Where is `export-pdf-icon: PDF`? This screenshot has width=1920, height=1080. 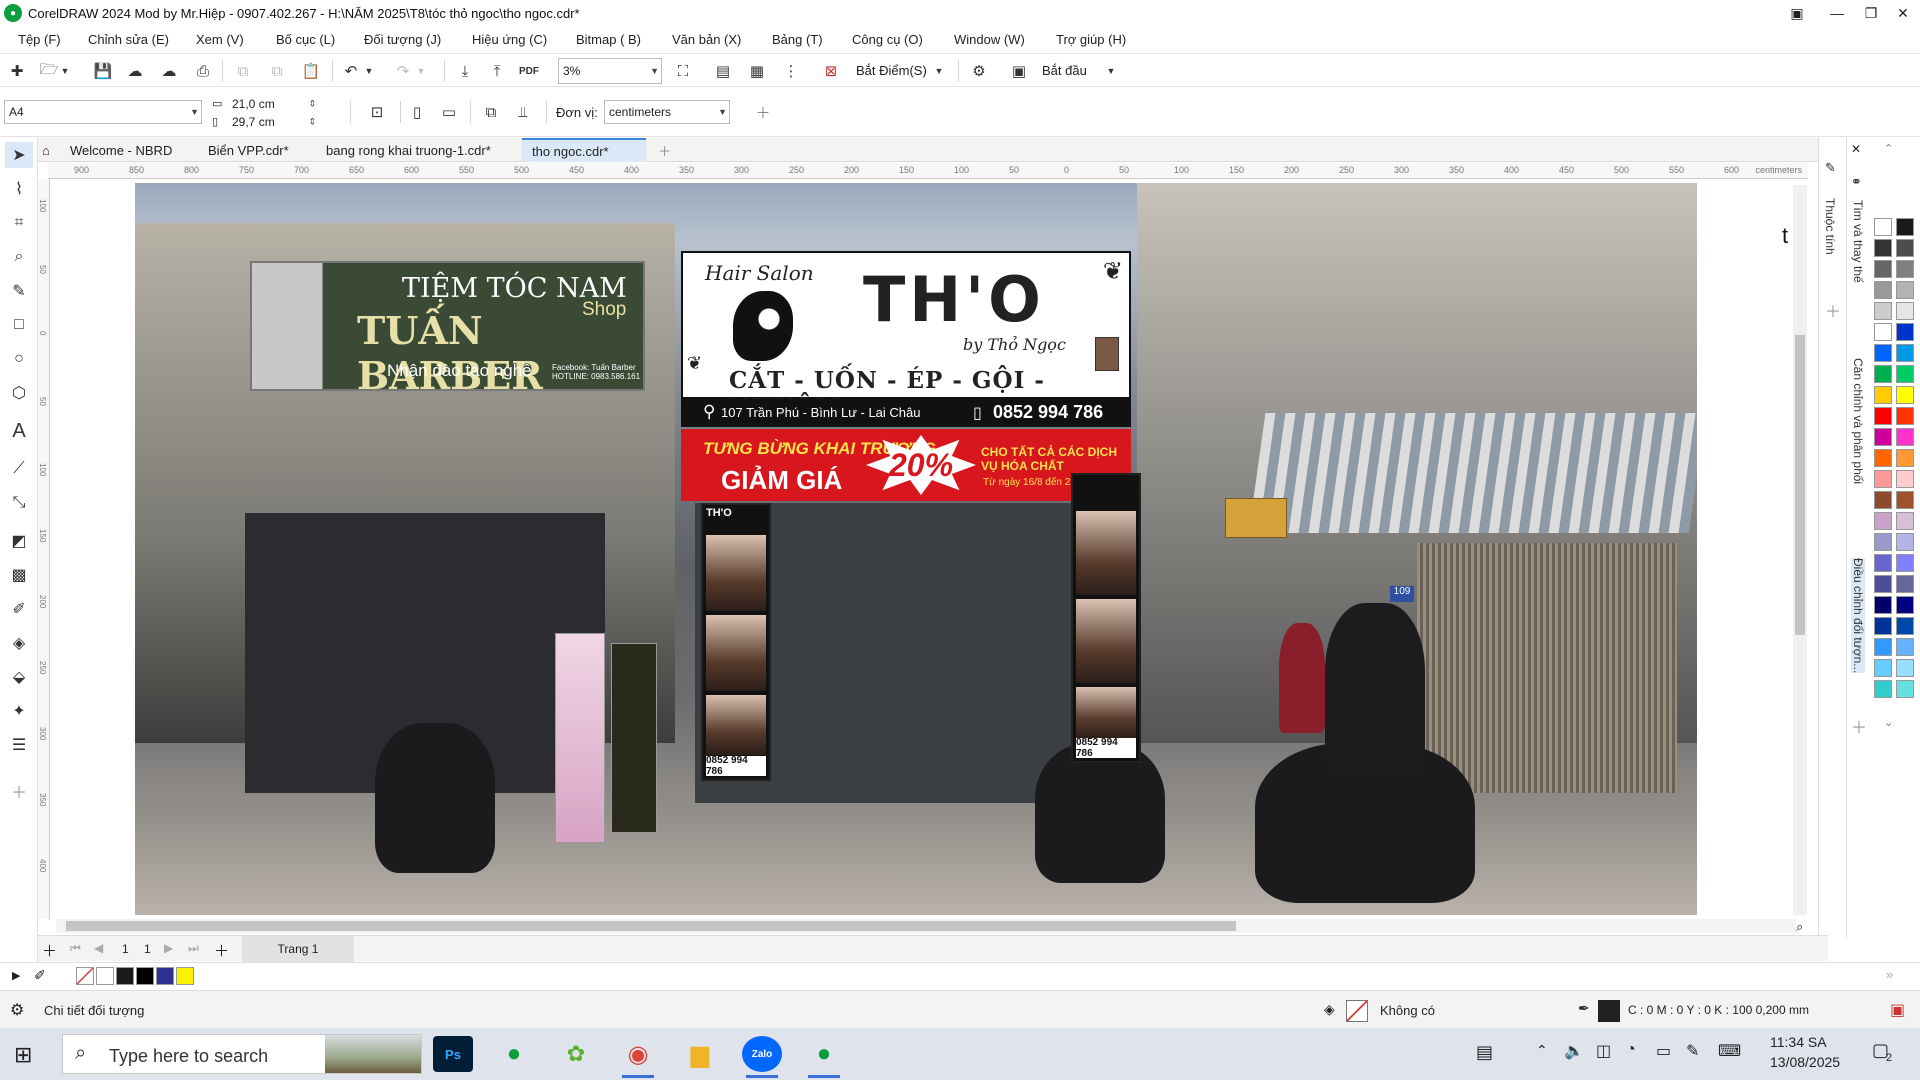
export-pdf-icon: PDF is located at coordinates (529, 71).